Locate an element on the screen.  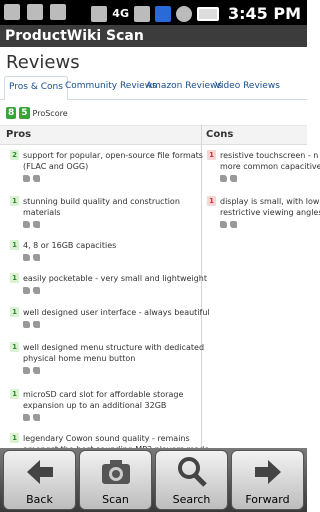
camera-icon is located at coordinates (115, 472).